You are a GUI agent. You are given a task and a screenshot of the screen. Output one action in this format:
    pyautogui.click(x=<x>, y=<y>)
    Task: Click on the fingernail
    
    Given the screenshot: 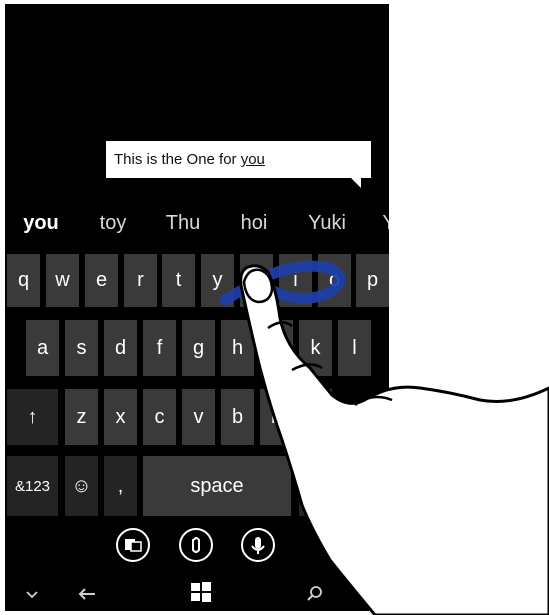 What is the action you would take?
    pyautogui.click(x=258, y=286)
    